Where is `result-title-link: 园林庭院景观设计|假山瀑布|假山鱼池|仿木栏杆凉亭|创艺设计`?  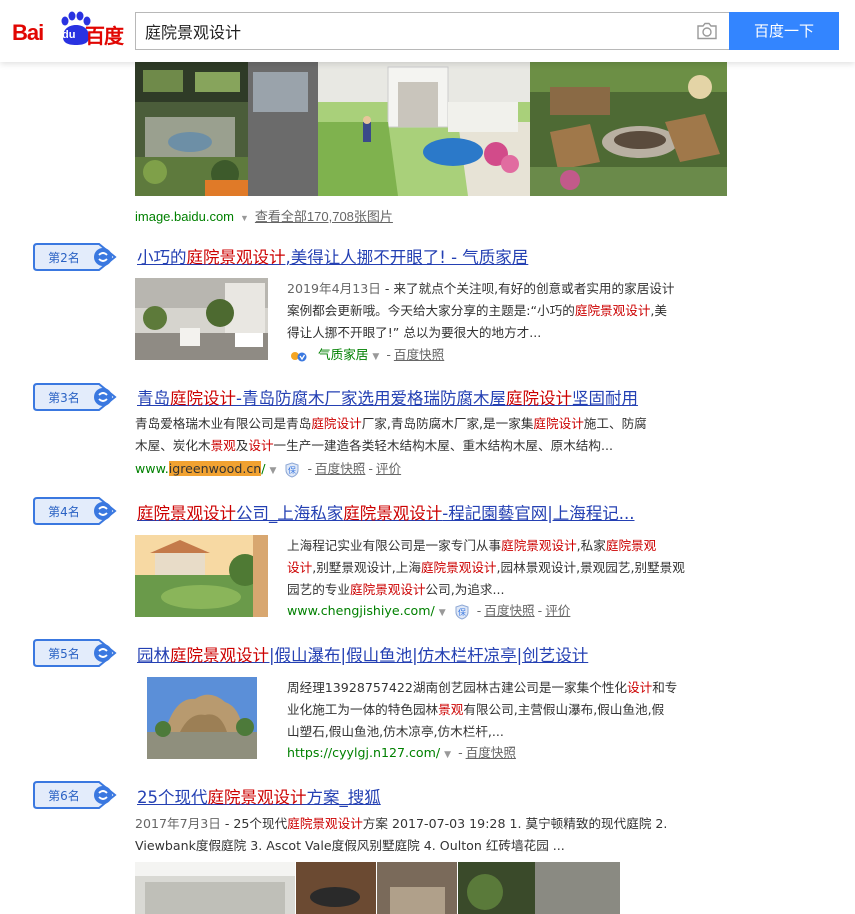 result-title-link: 园林庭院景观设计|假山瀑布|假山鱼池|仿木栏杆凉亭|创艺设计 is located at coordinates (362, 654).